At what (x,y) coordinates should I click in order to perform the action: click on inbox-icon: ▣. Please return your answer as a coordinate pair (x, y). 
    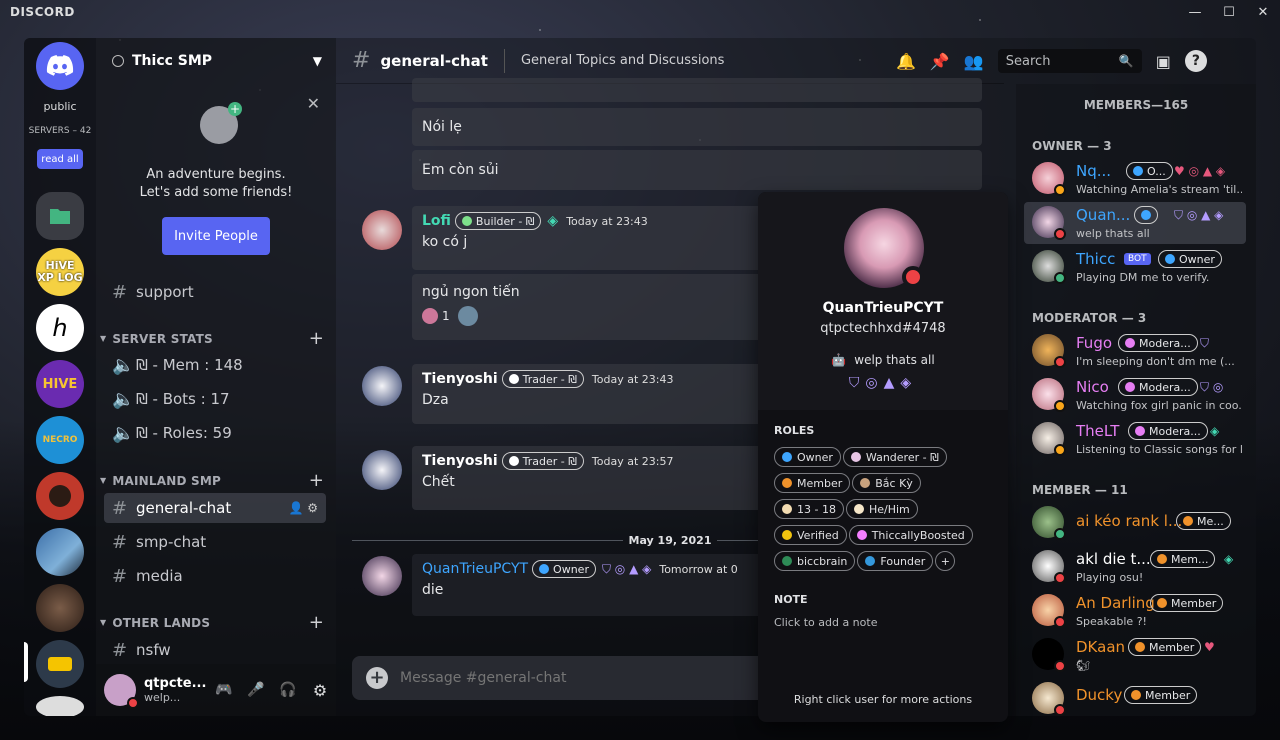
    Looking at the image, I should click on (1163, 61).